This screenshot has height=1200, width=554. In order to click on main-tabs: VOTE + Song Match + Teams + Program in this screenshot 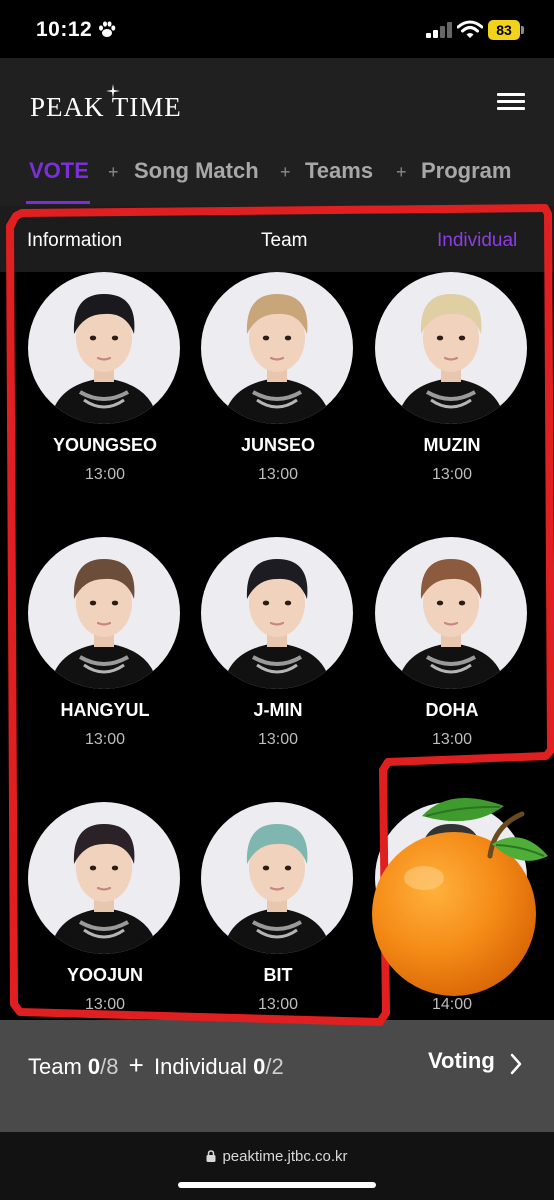, I will do `click(277, 181)`.